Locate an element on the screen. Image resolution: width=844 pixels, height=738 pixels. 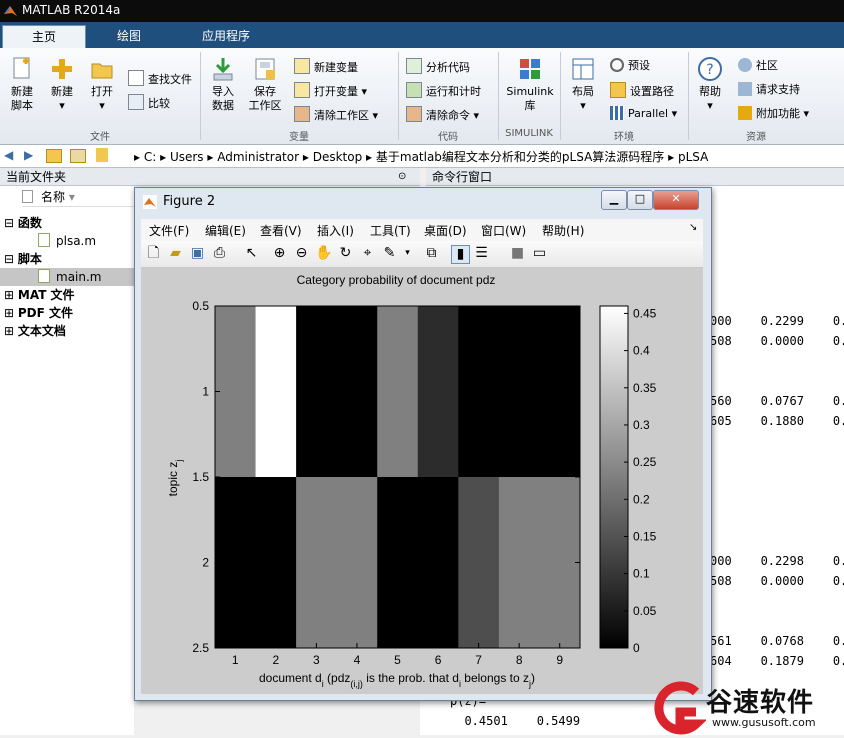
brush-dropdown-icon: ▾ is located at coordinates (407, 253).